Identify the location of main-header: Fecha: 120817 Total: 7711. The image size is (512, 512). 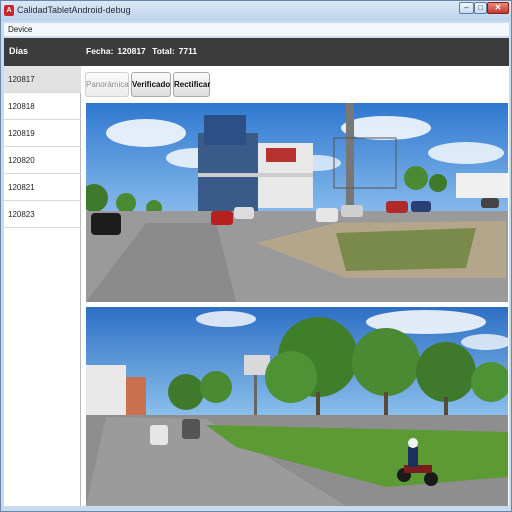
(295, 52).